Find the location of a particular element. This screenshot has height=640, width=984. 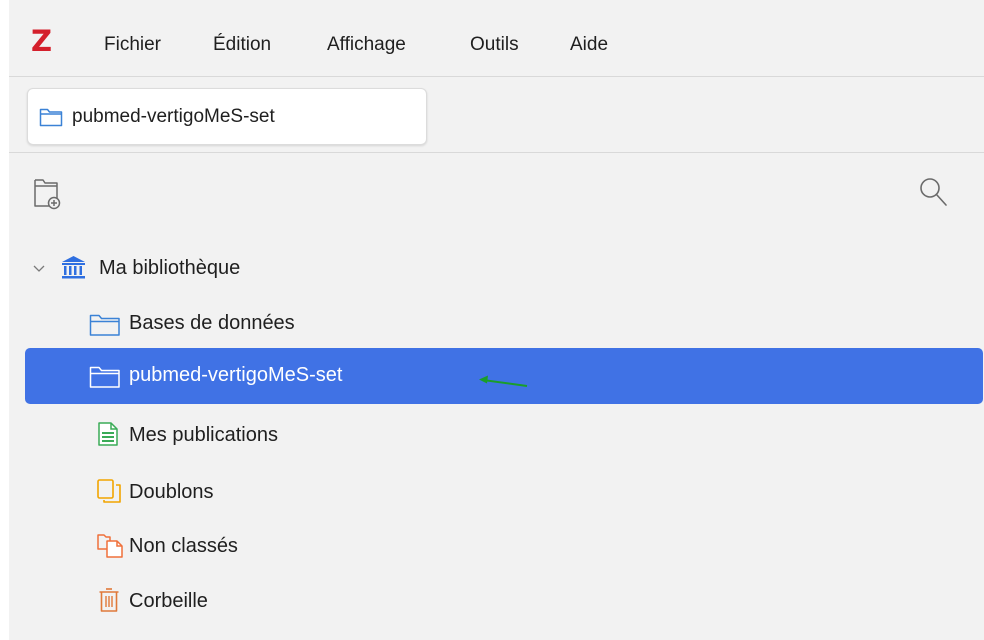

tree-row-my-publications: Mes publications is located at coordinates (504, 435).